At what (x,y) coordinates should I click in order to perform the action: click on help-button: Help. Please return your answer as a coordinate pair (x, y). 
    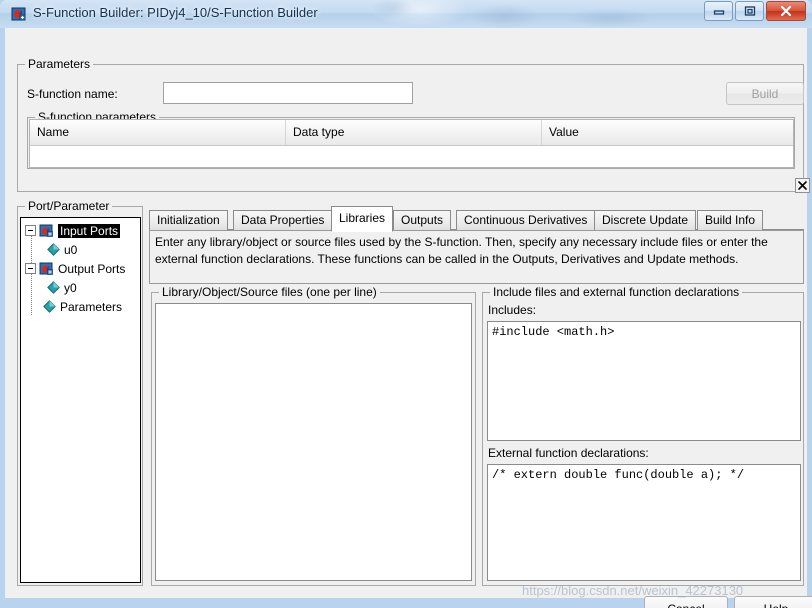
    Looking at the image, I should click on (773, 602).